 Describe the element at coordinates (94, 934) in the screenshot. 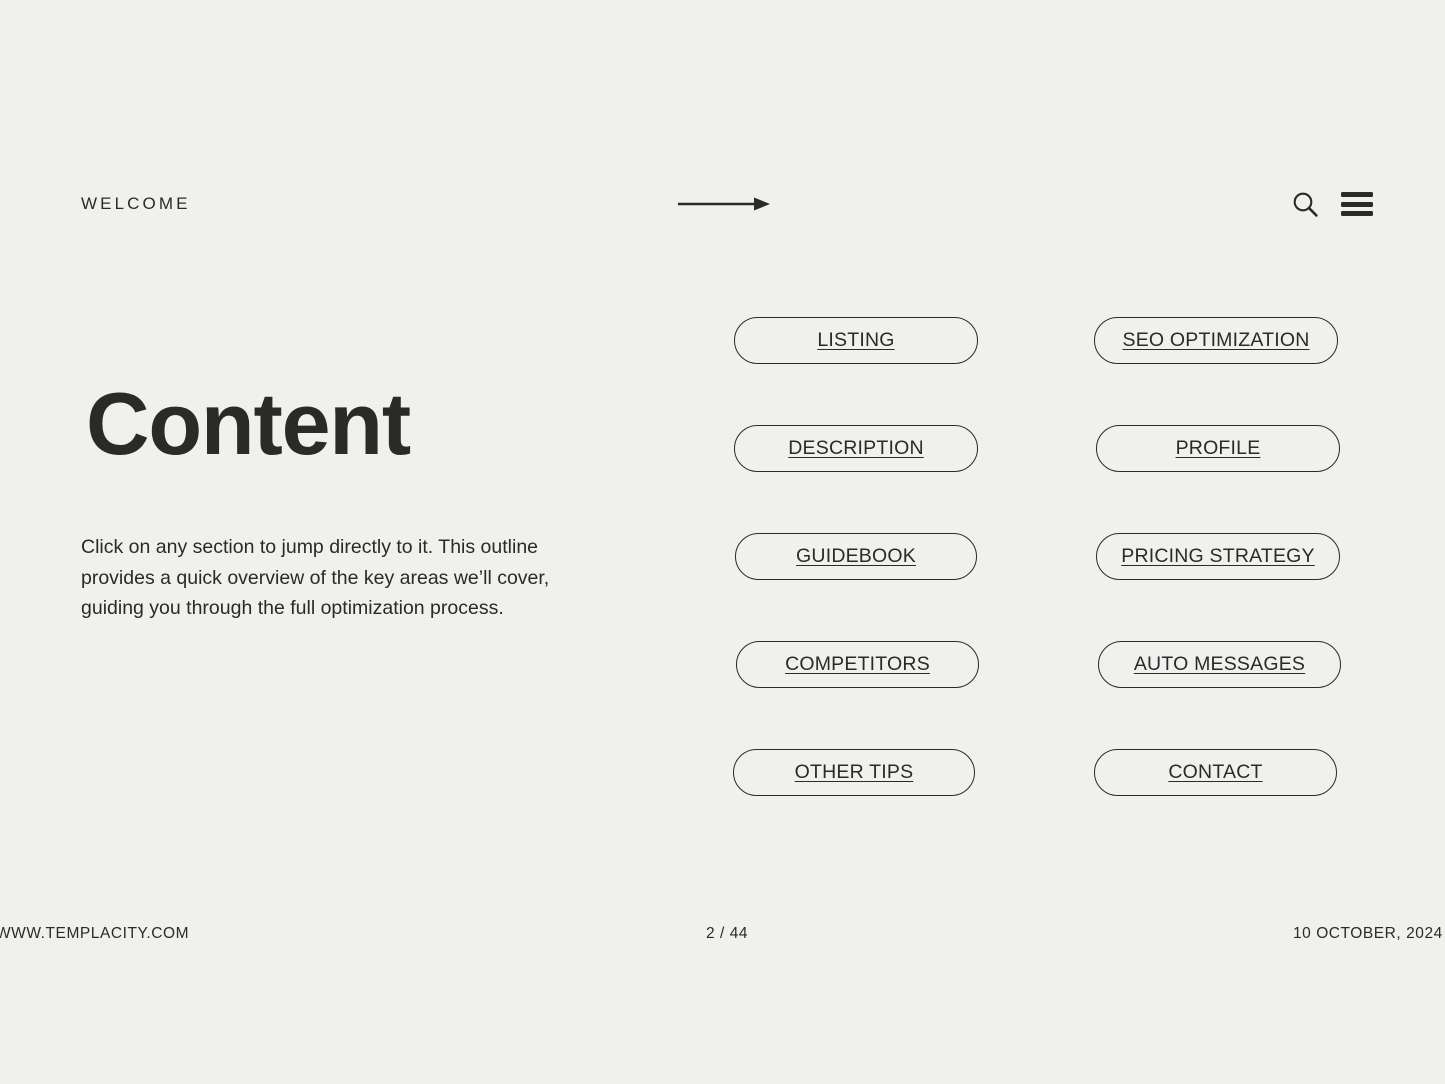

I see `footer-website-link: WWW.TEMPLACITY.COM` at that location.